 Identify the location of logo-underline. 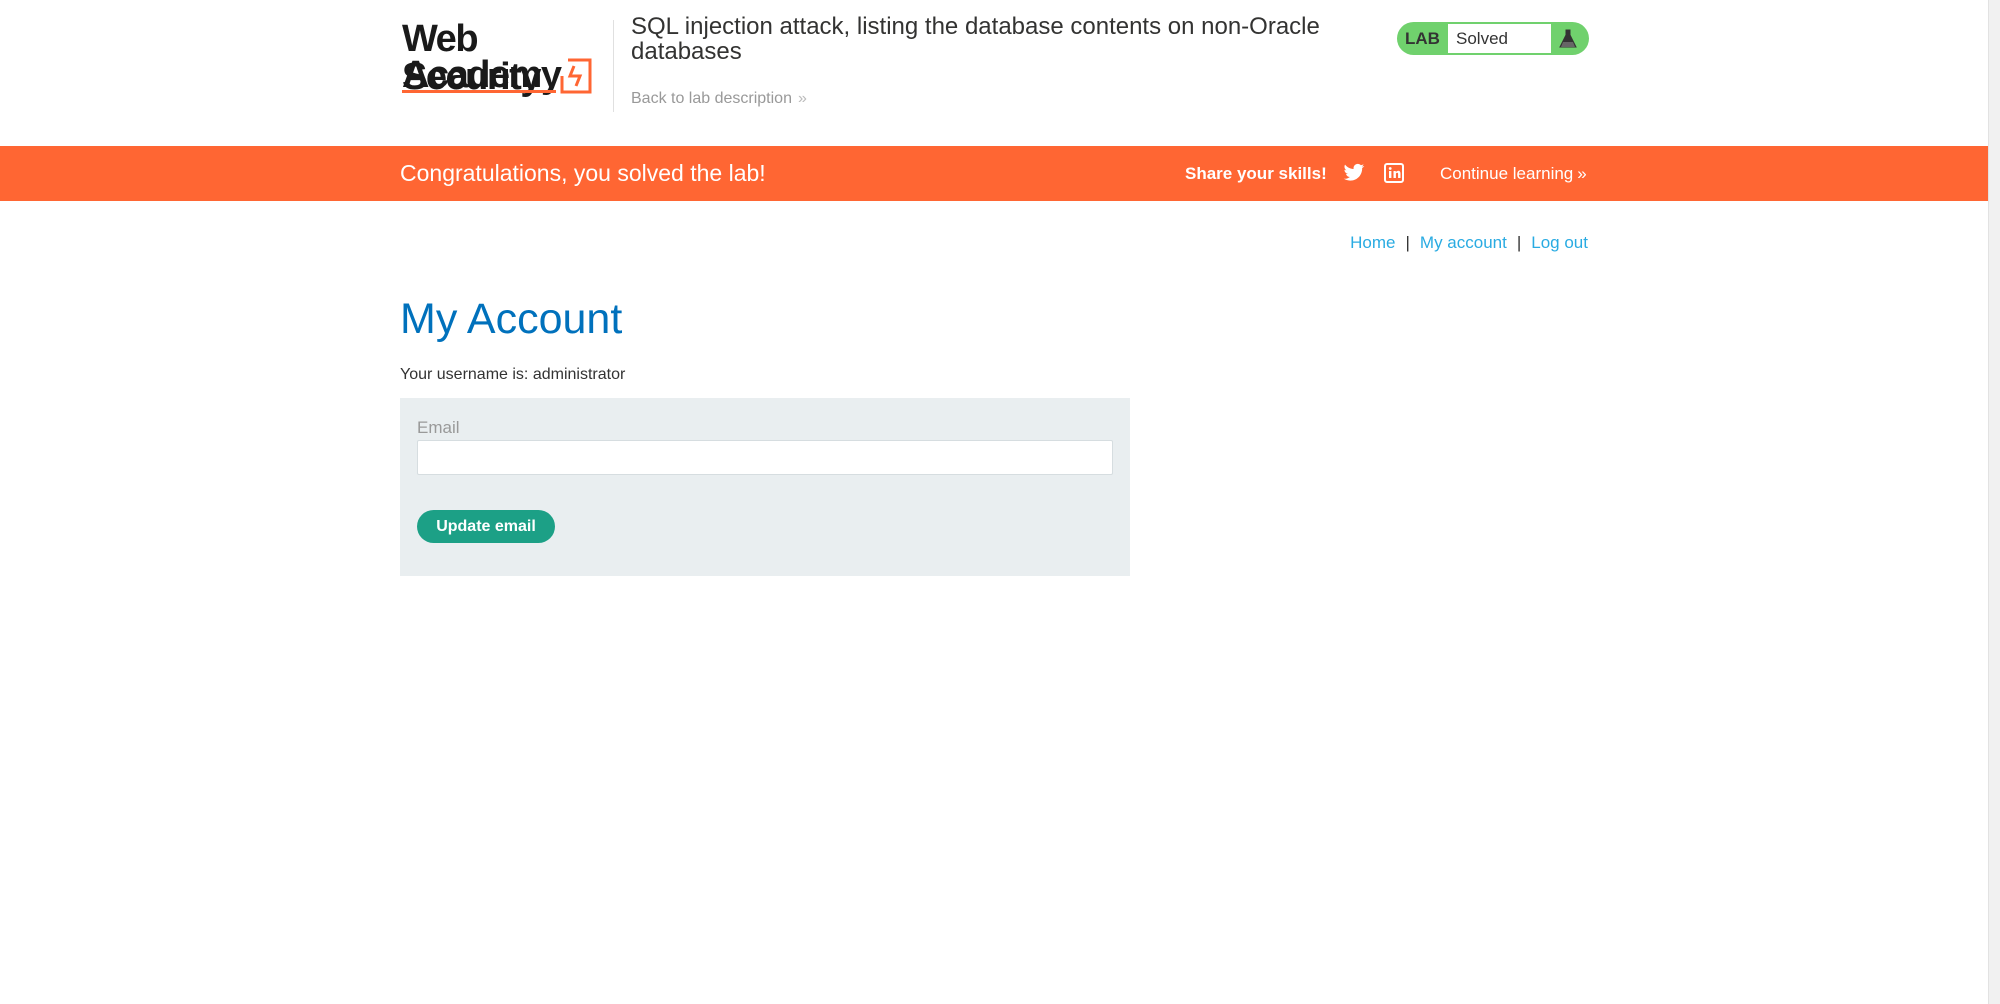
(479, 91).